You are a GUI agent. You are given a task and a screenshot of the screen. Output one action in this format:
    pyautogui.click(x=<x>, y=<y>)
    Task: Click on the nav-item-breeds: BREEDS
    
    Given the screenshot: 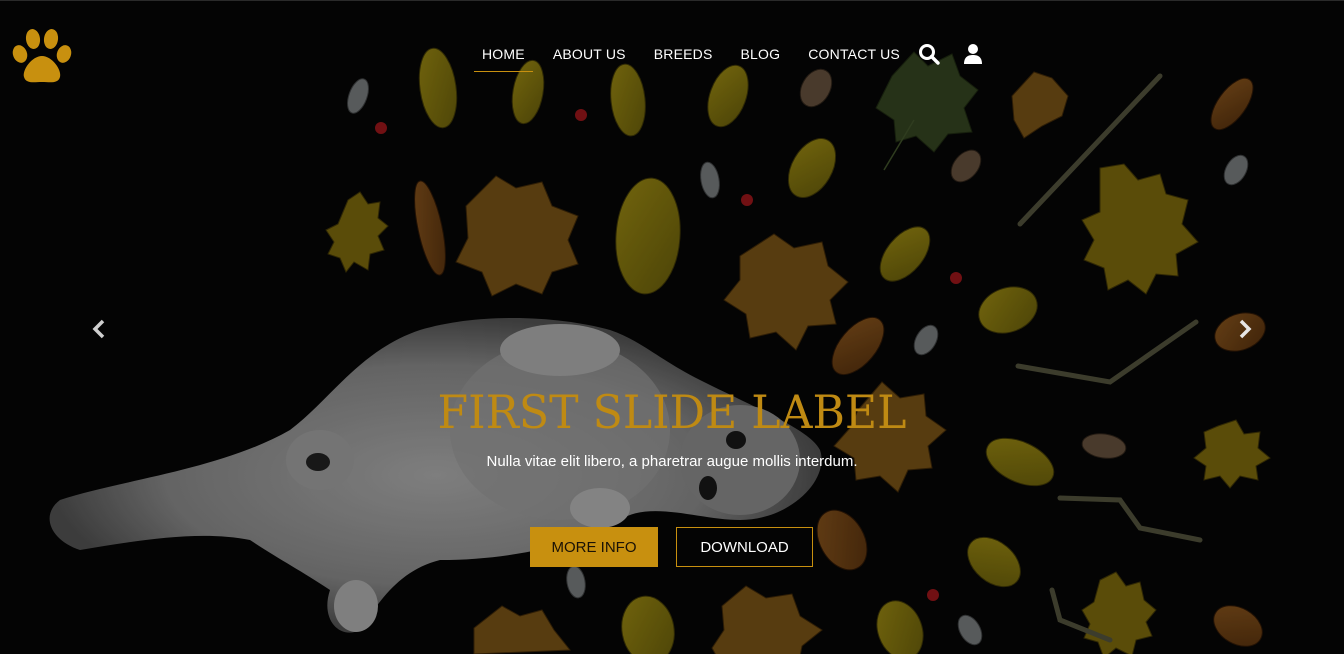 What is the action you would take?
    pyautogui.click(x=683, y=54)
    